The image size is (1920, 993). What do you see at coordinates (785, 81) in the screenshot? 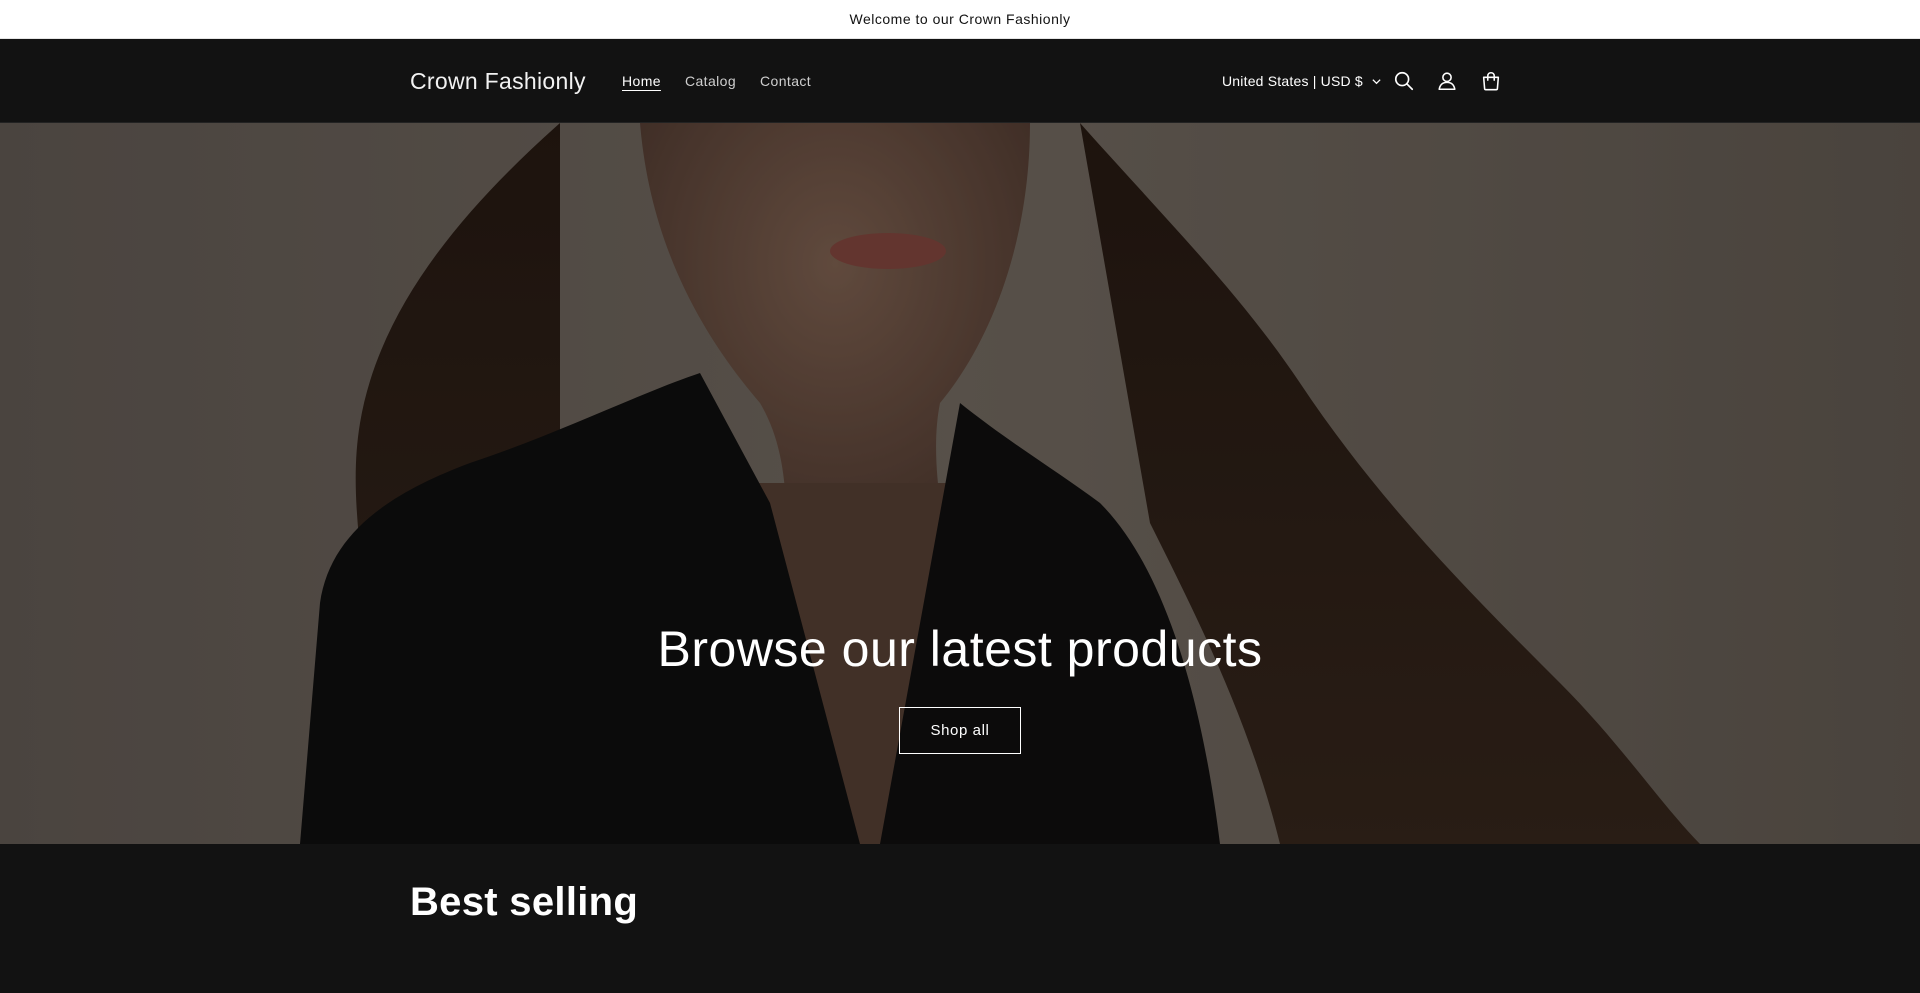
I see `nav-link-contact: Contact` at bounding box center [785, 81].